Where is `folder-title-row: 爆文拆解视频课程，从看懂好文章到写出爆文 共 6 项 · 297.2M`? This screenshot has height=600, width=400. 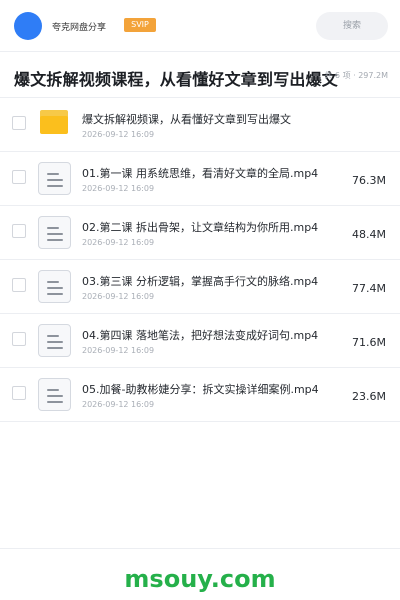 folder-title-row: 爆文拆解视频课程，从看懂好文章到写出爆文 共 6 项 · 297.2M is located at coordinates (200, 75).